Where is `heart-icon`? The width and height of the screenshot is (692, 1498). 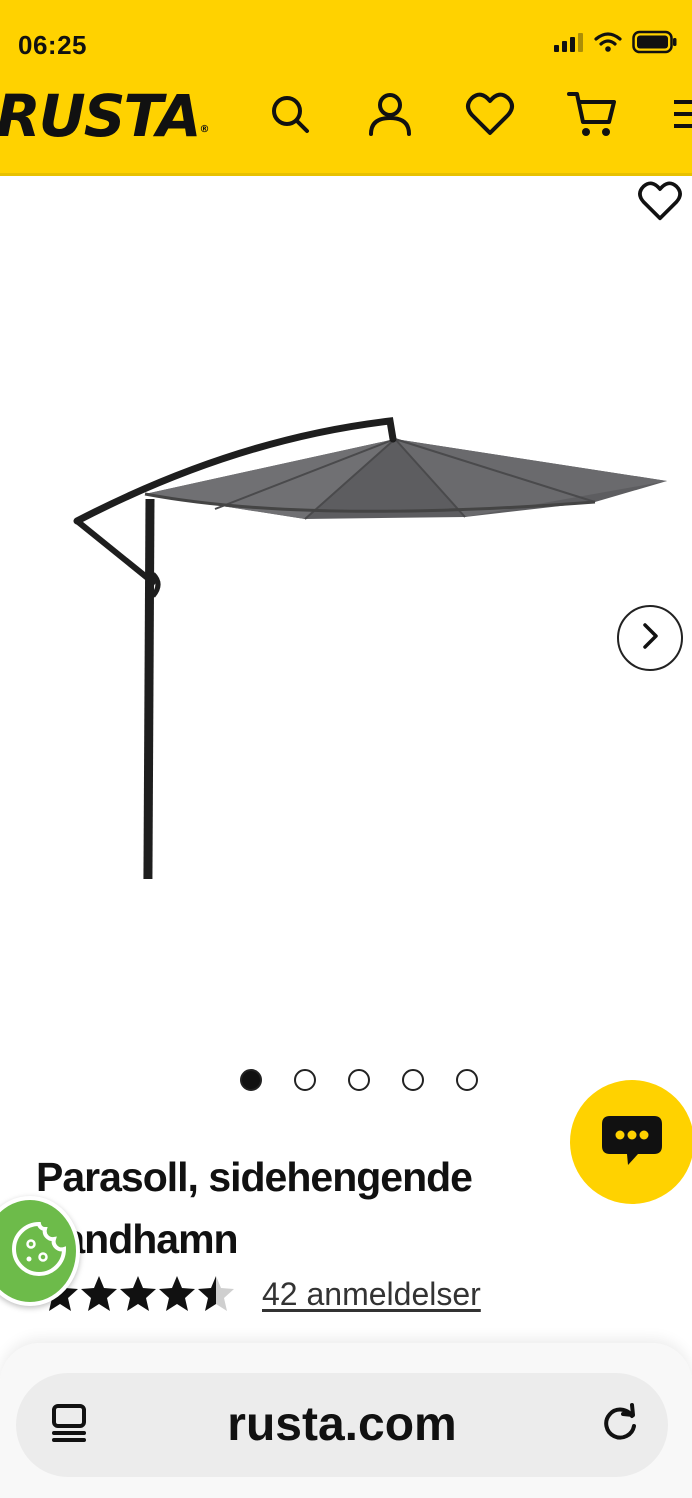 heart-icon is located at coordinates (490, 116).